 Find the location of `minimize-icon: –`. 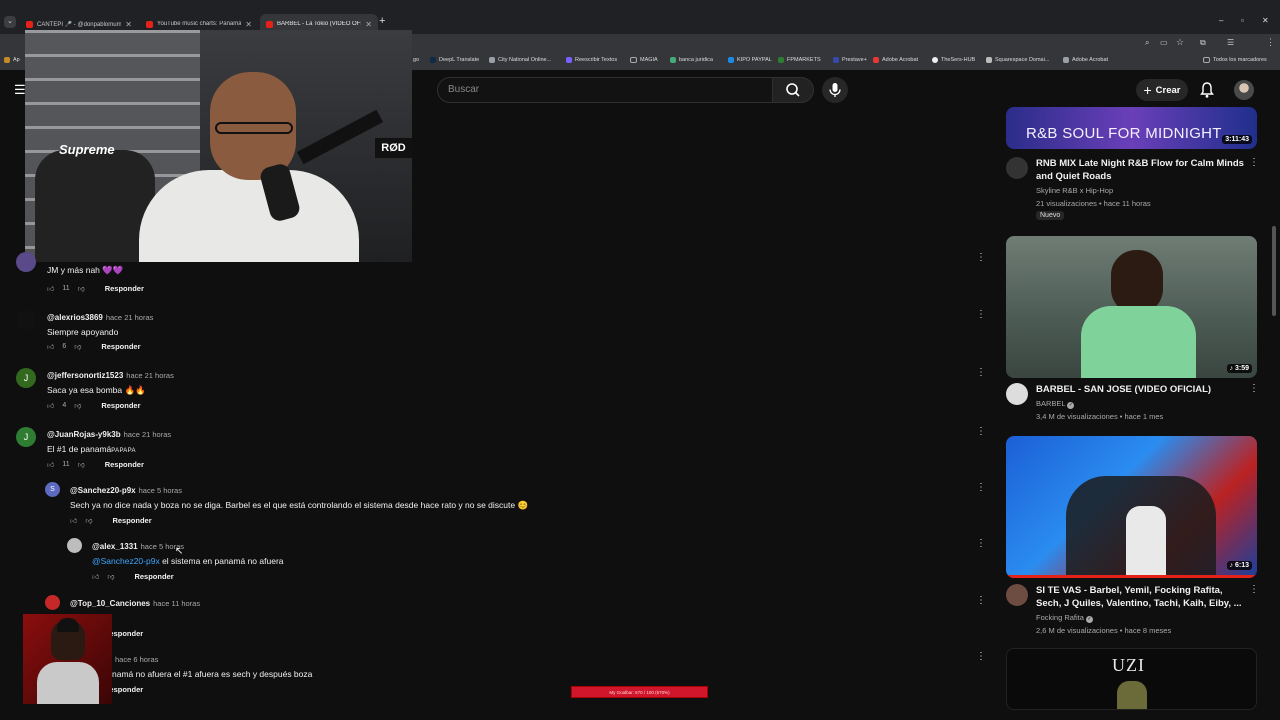

minimize-icon: – is located at coordinates (1221, 20).